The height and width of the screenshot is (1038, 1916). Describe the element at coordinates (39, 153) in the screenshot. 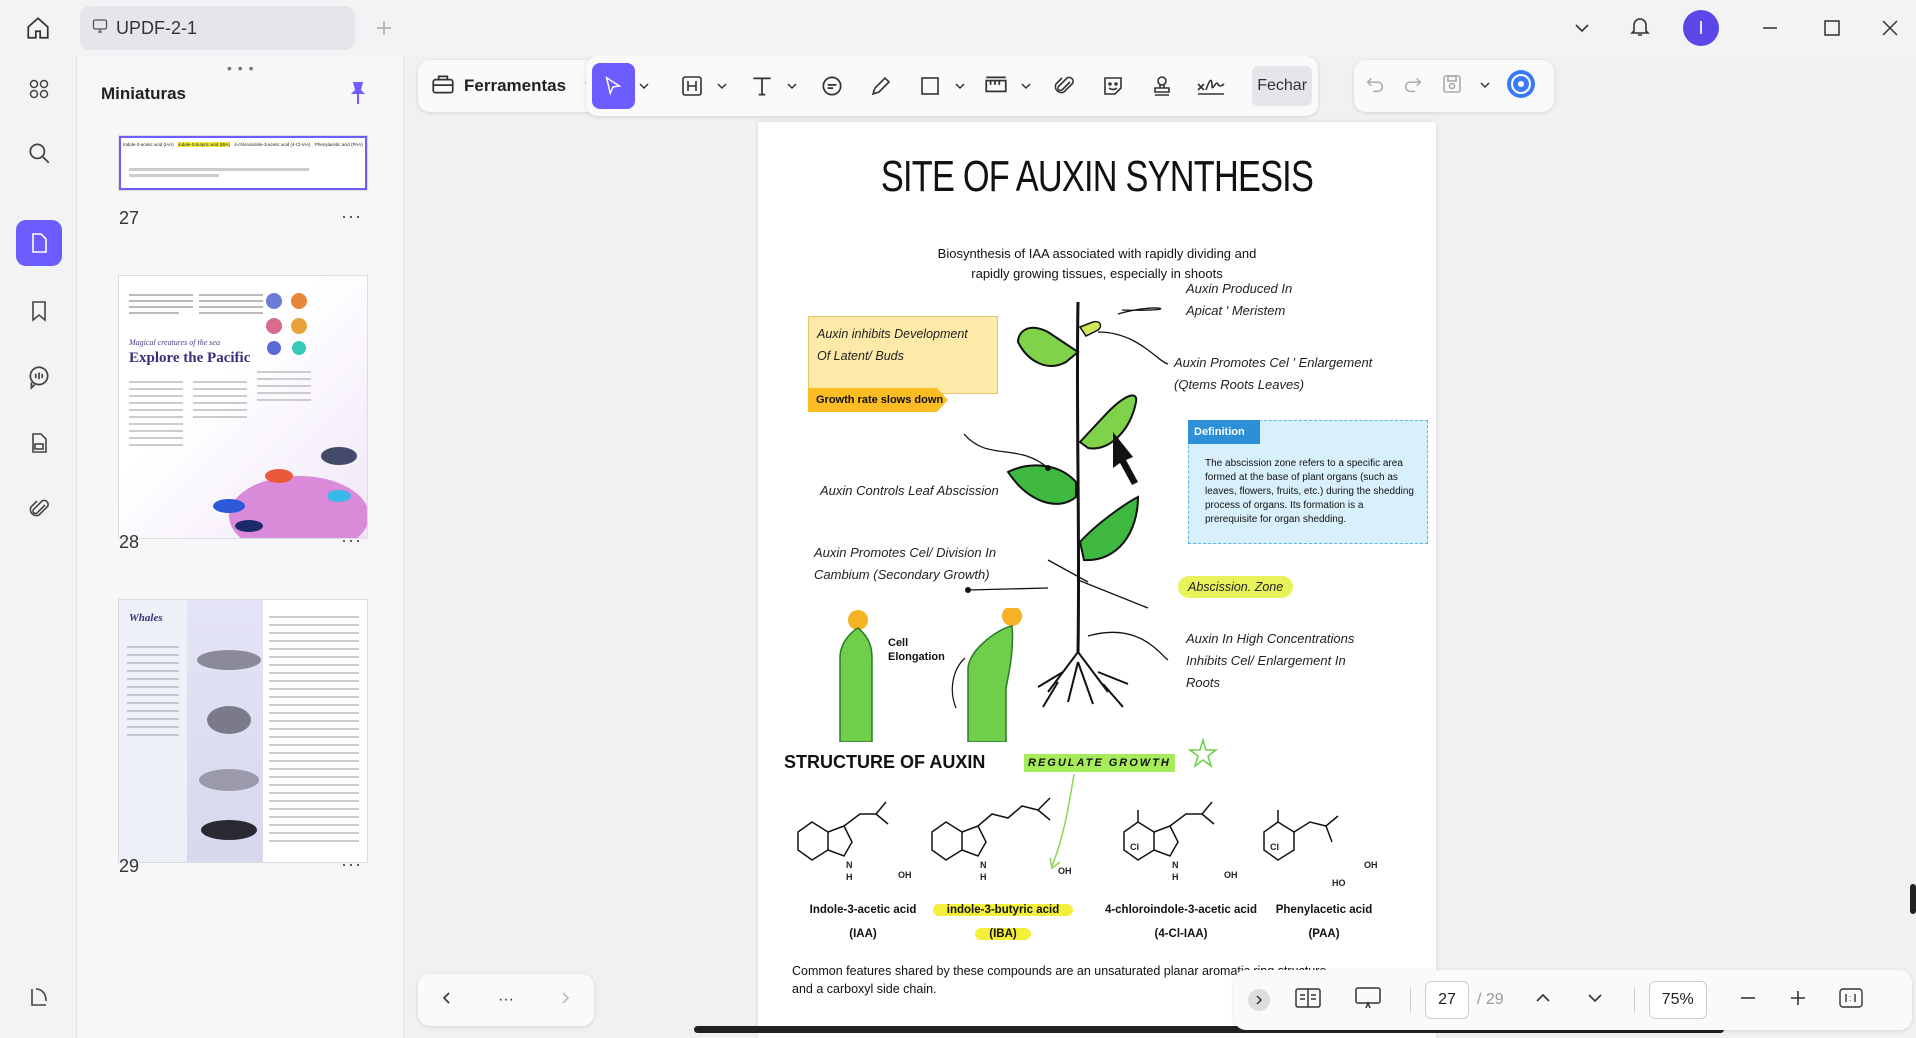

I see `search-icon` at that location.